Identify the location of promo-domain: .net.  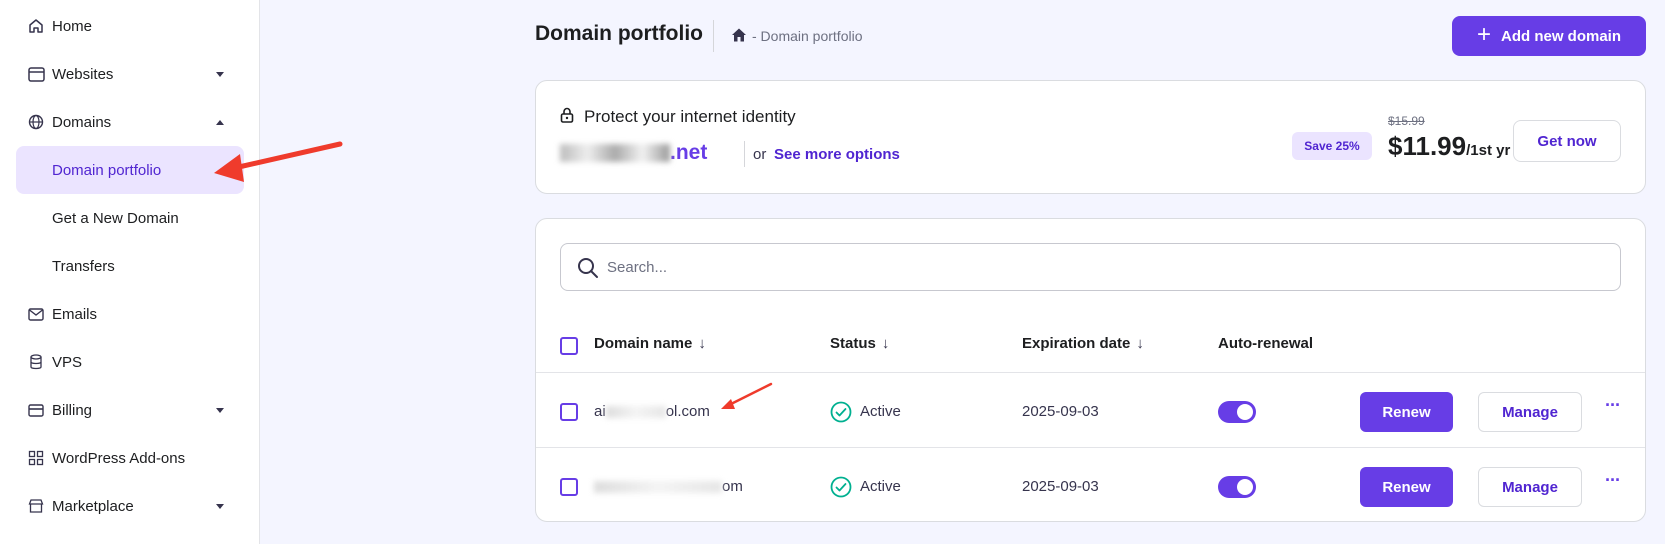
(633, 153).